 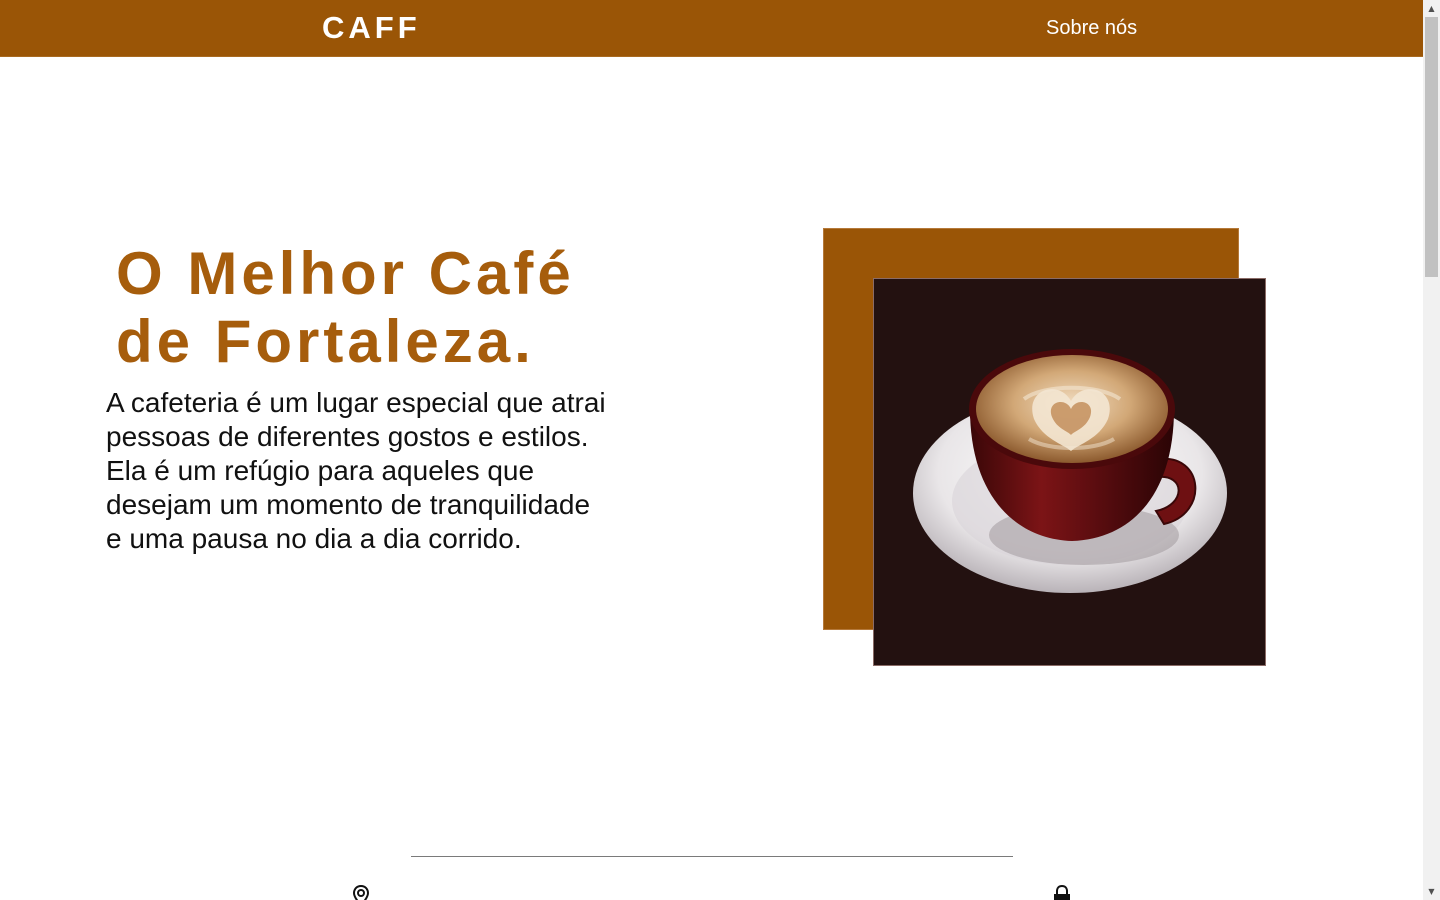 I want to click on brand-logo: CAFF, so click(x=371, y=28).